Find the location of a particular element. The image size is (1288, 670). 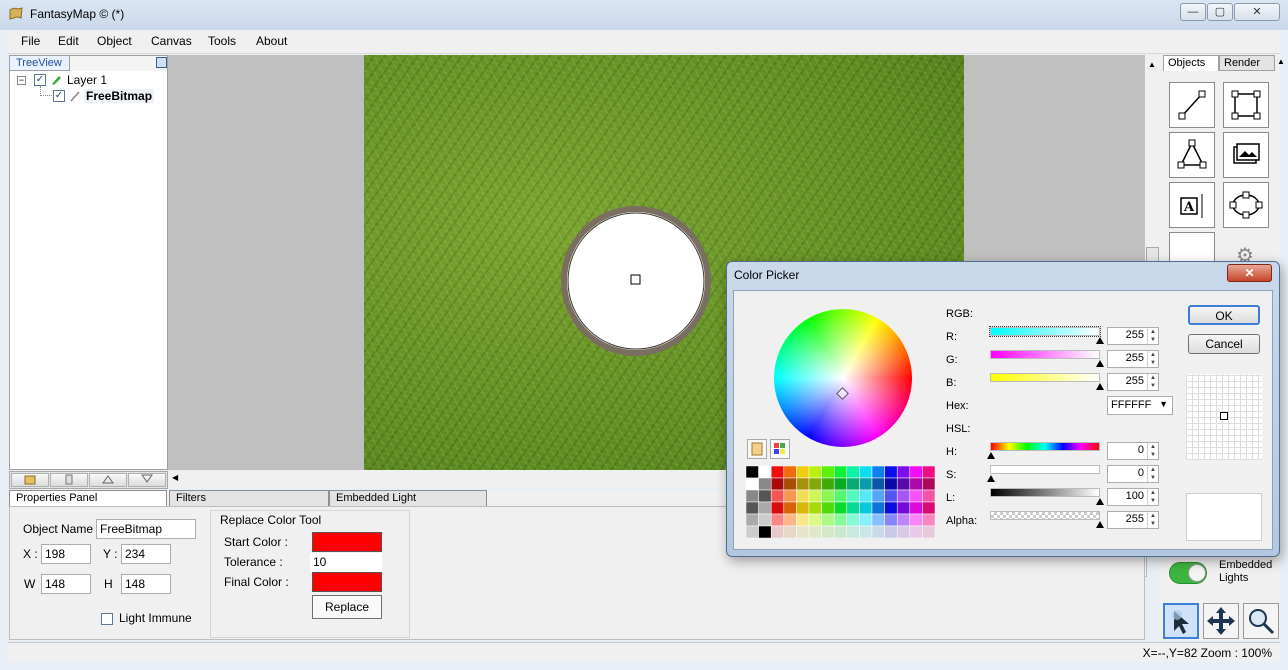

x-field: 198 is located at coordinates (66, 554).